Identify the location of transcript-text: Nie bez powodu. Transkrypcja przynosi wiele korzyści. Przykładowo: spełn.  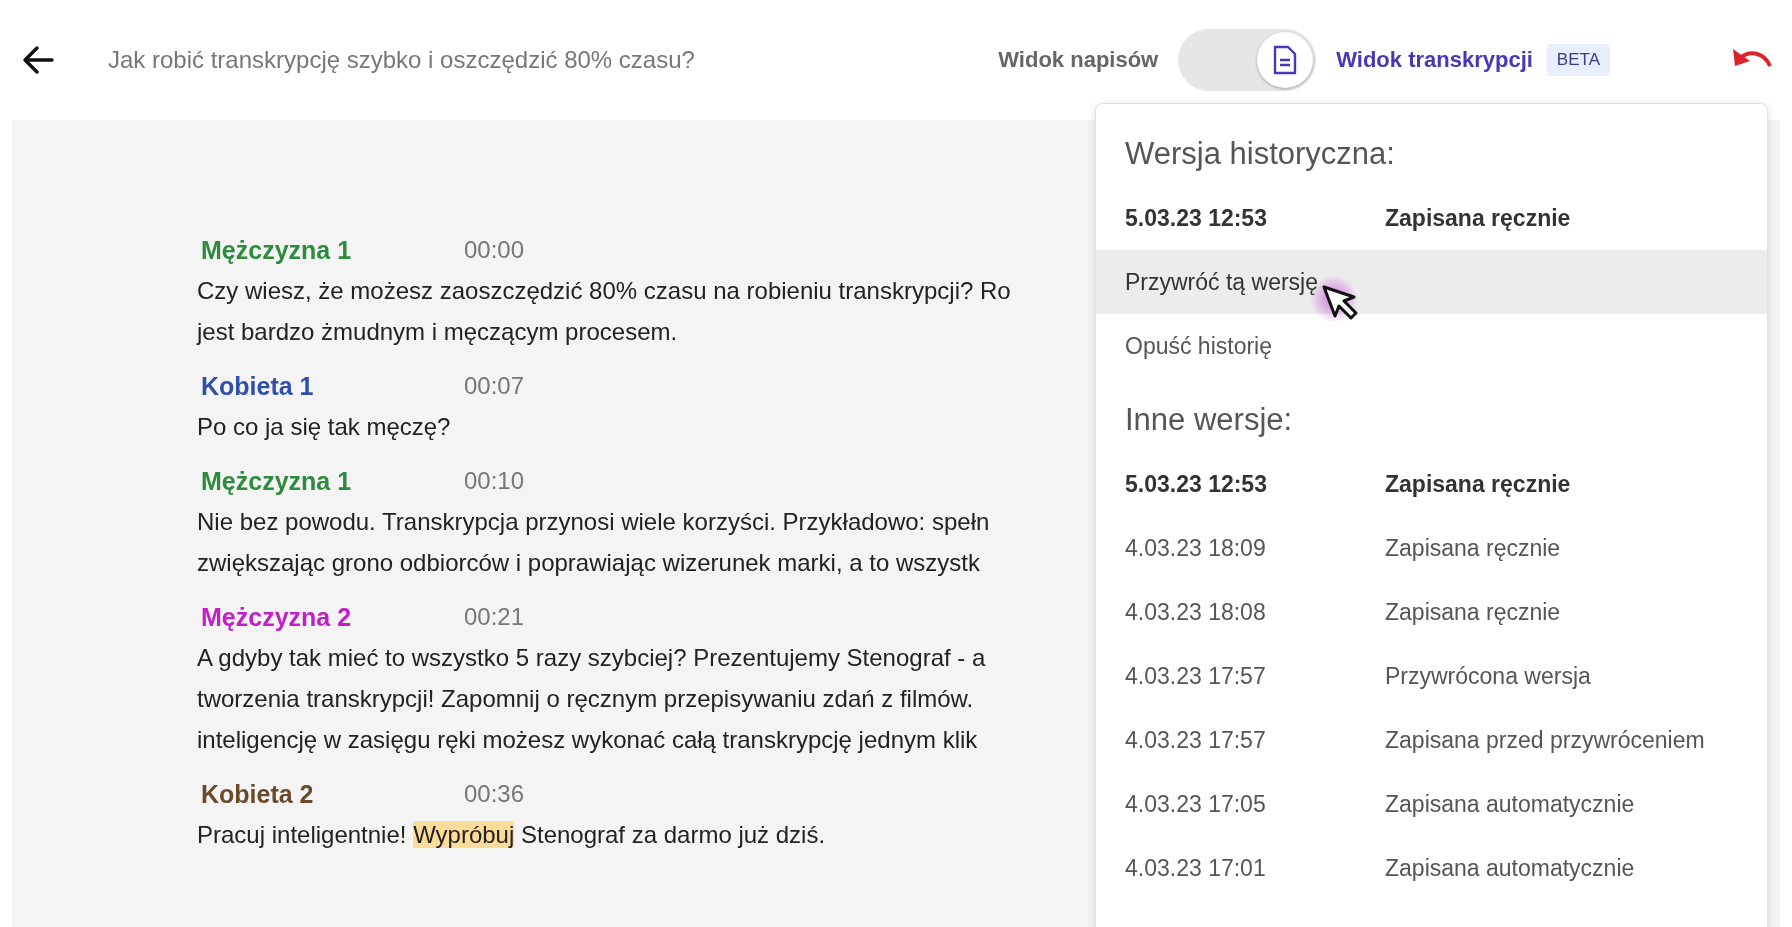
(593, 522).